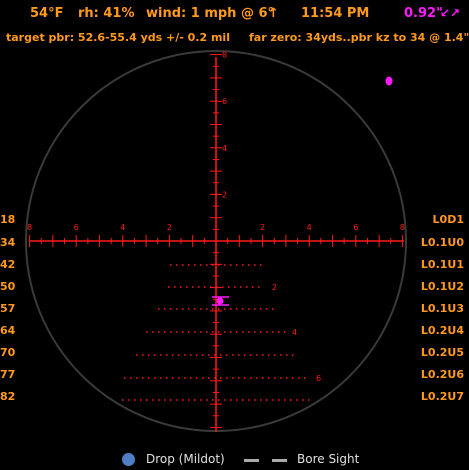  What do you see at coordinates (8, 264) in the screenshot?
I see `range-label: 42` at bounding box center [8, 264].